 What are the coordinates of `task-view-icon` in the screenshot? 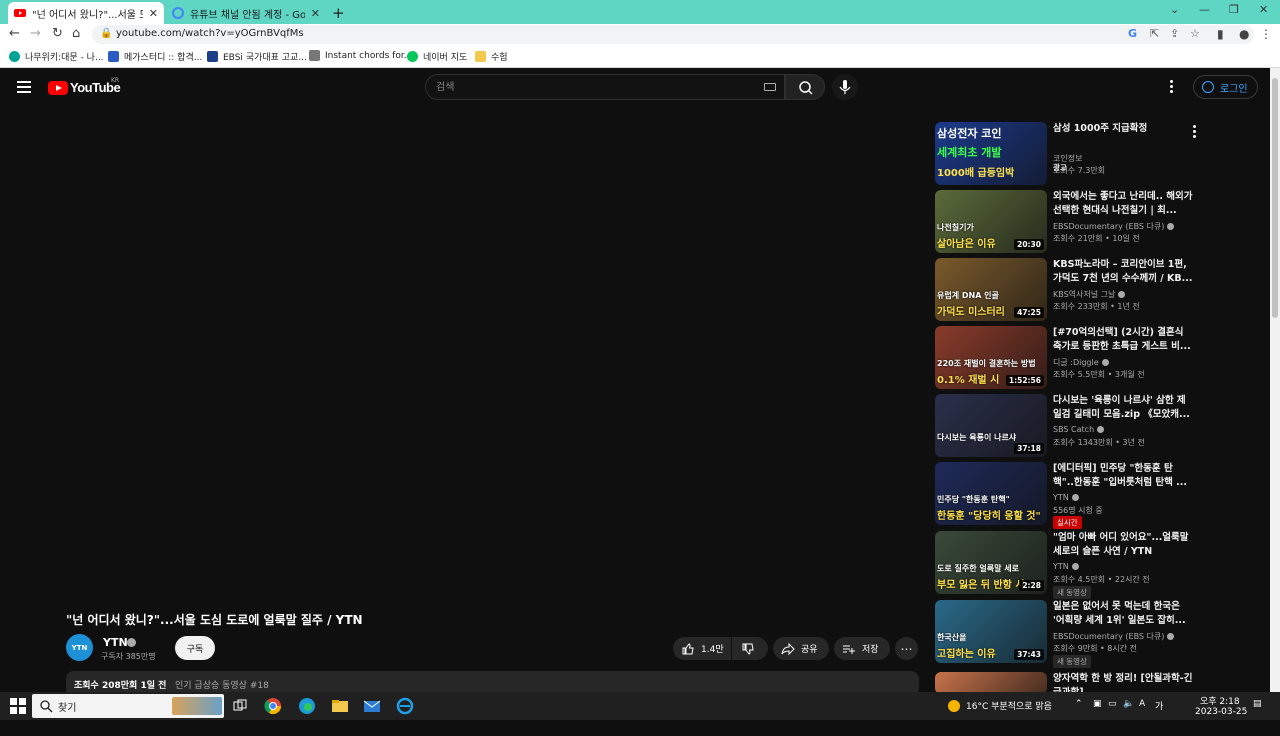 It's located at (240, 706).